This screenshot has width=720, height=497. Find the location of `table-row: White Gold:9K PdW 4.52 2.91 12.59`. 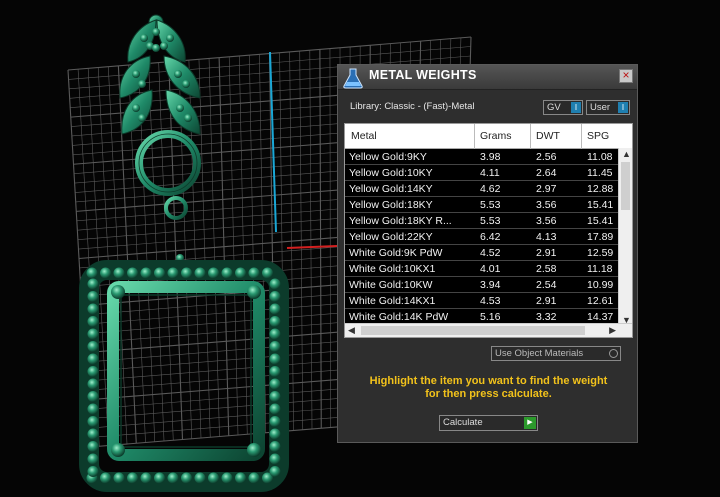

table-row: White Gold:9K PdW 4.52 2.91 12.59 is located at coordinates (486, 253).